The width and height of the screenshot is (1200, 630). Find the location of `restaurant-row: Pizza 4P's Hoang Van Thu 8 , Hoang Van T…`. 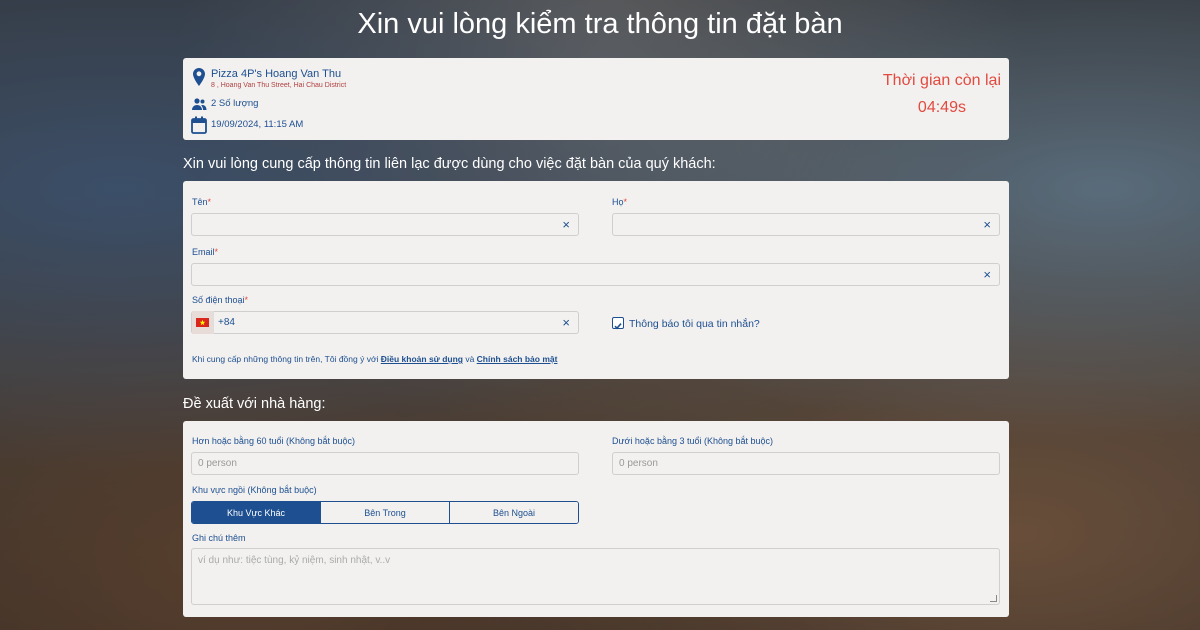

restaurant-row: Pizza 4P's Hoang Van Thu 8 , Hoang Van T… is located at coordinates (268, 78).